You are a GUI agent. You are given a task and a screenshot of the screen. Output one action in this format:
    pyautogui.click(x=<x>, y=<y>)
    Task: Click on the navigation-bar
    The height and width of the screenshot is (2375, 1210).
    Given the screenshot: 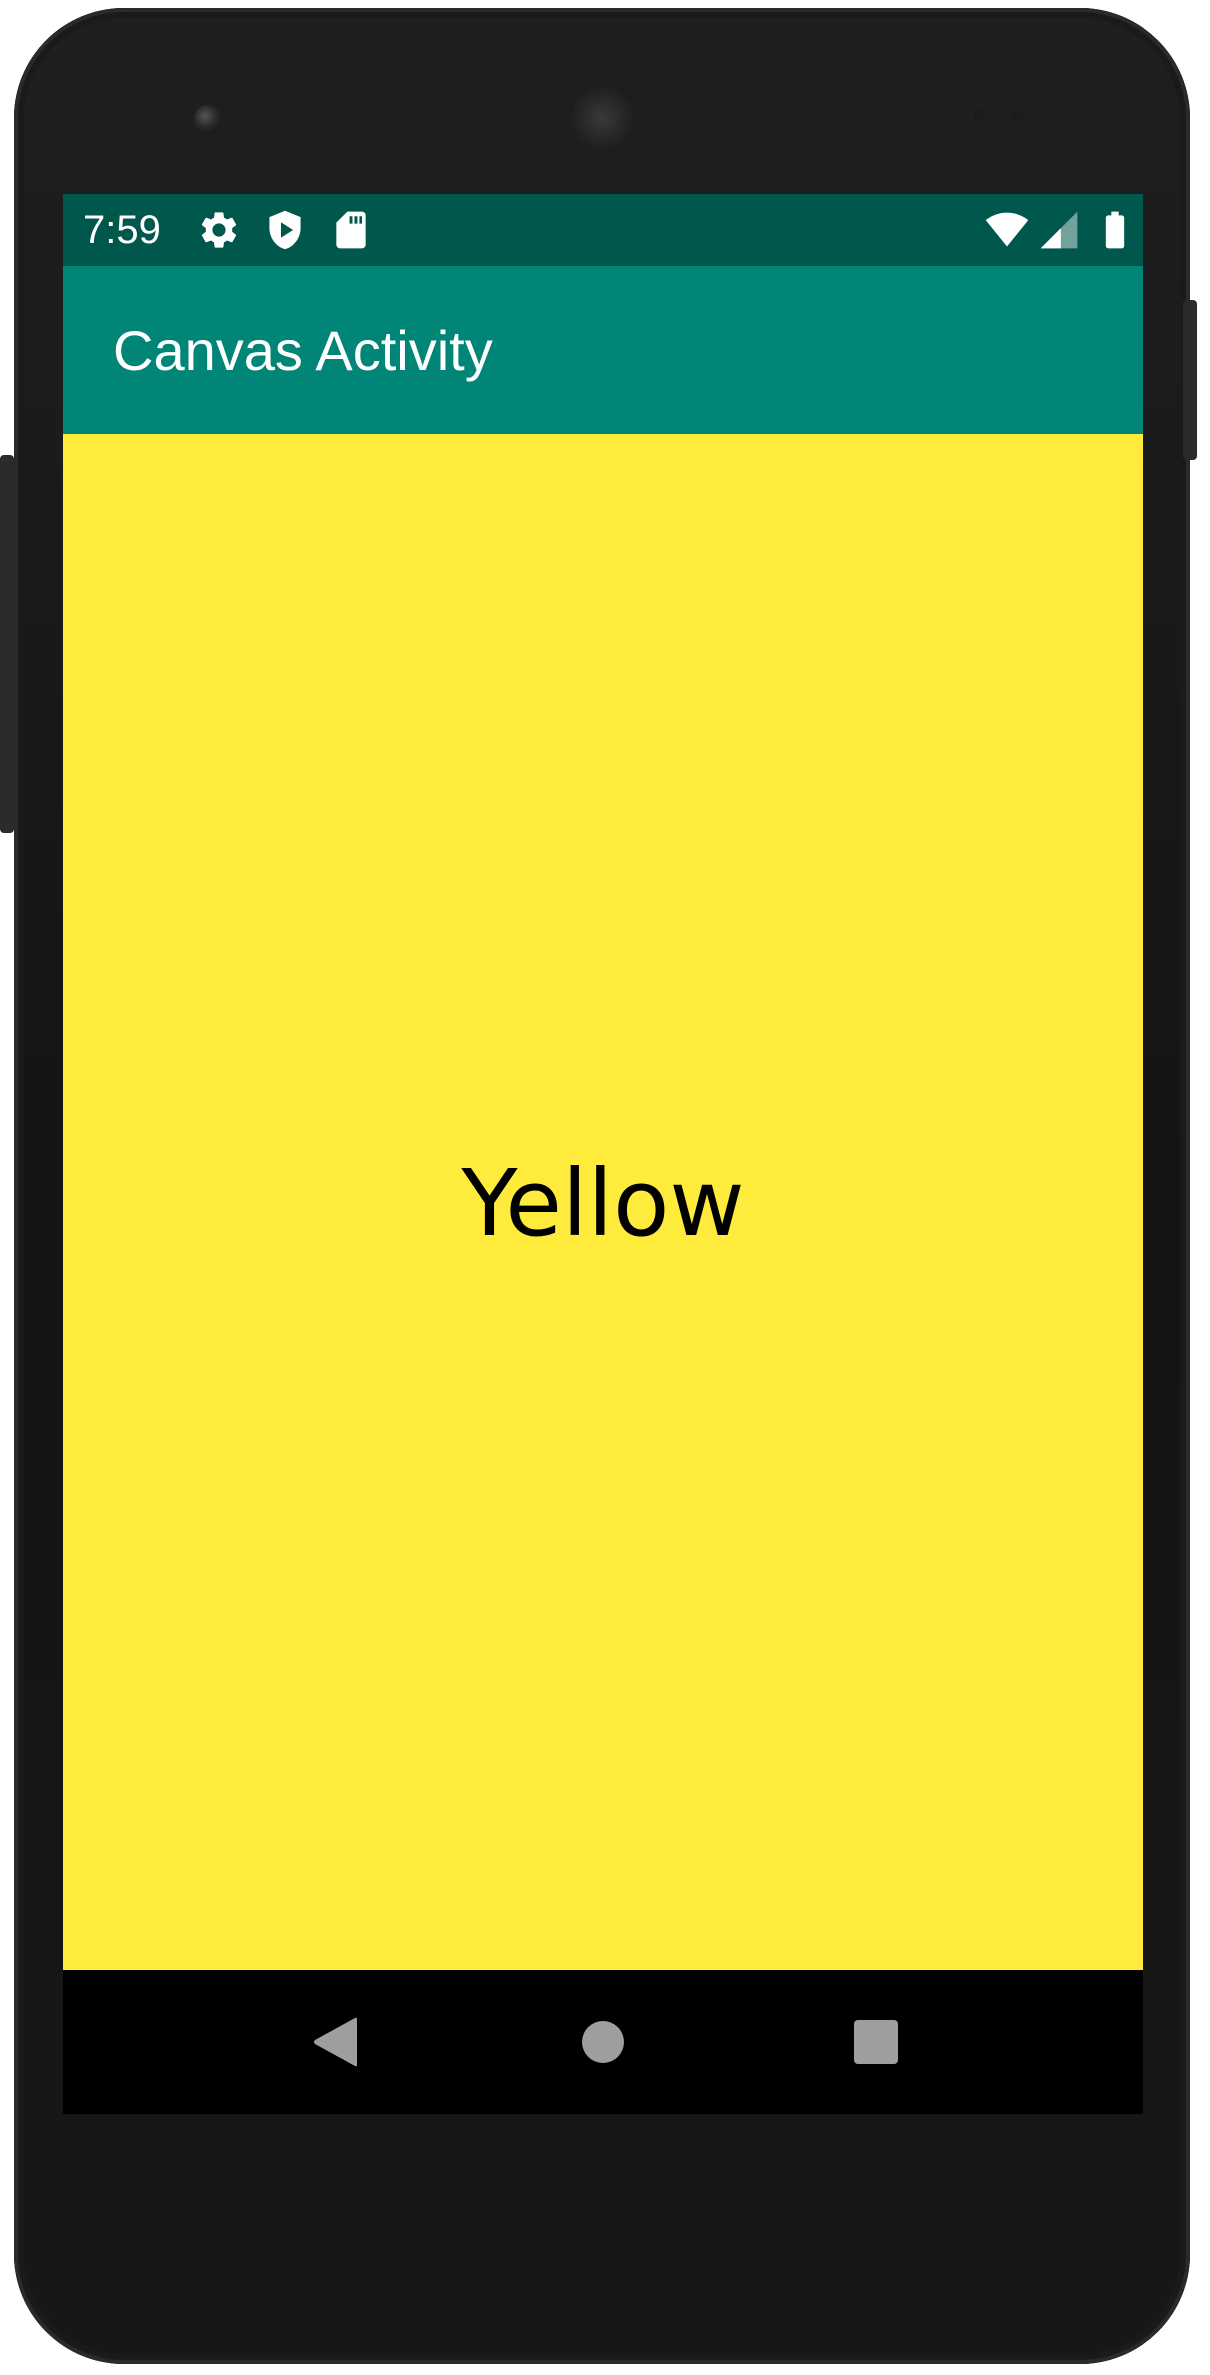 What is the action you would take?
    pyautogui.click(x=603, y=2042)
    